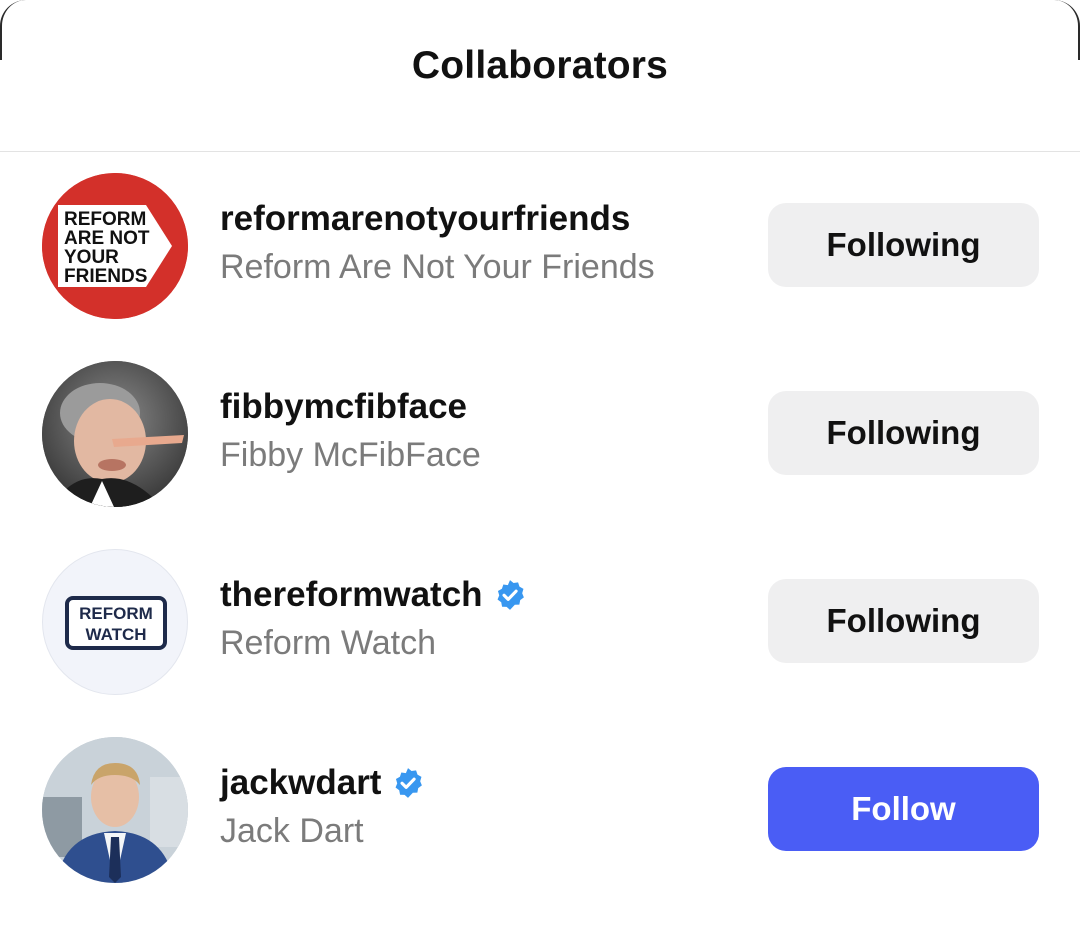 This screenshot has height=927, width=1080. I want to click on full-name: Reform Are Not Your Friends, so click(437, 267).